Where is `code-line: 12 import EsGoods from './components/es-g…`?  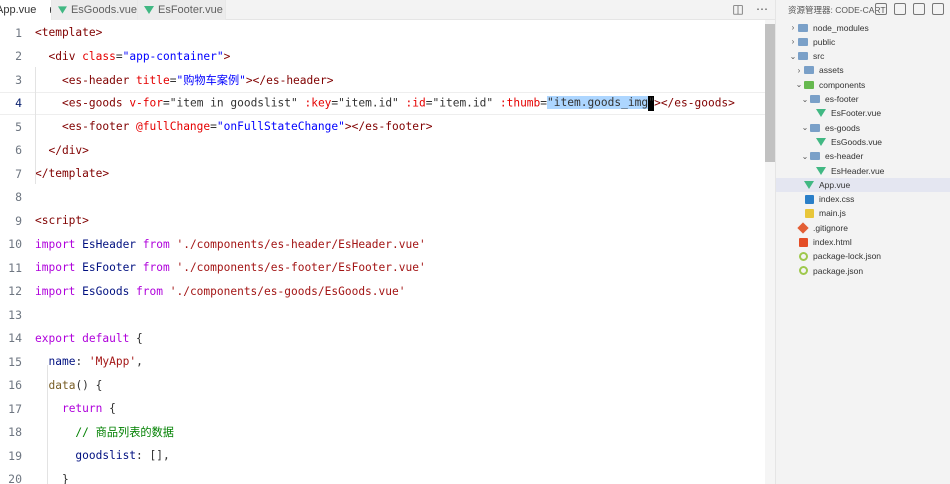
code-line: 12 import EsGoods from './components/es-g… is located at coordinates (387, 292).